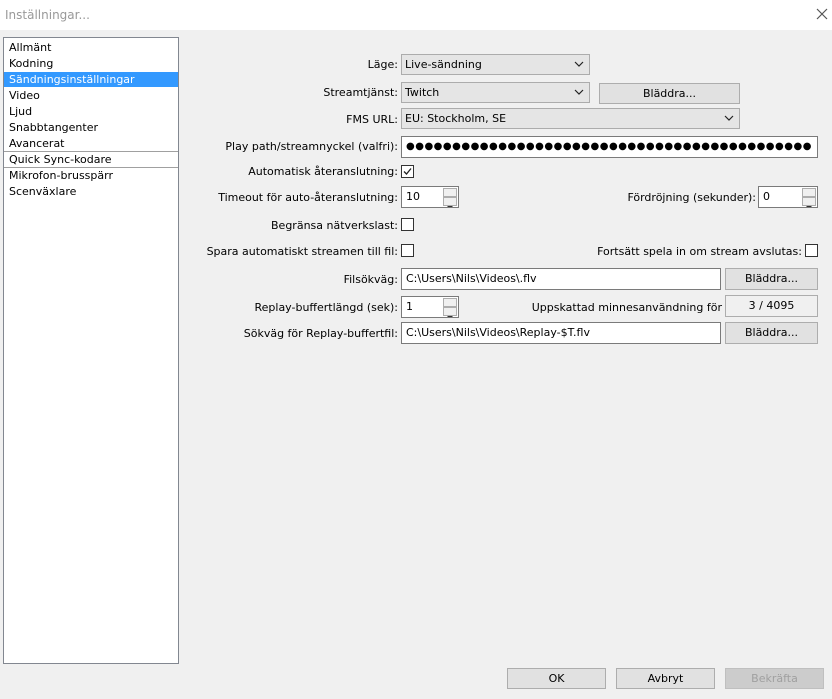 This screenshot has height=699, width=832. What do you see at coordinates (91, 47) in the screenshot?
I see `sidebar-item-general: Allmänt` at bounding box center [91, 47].